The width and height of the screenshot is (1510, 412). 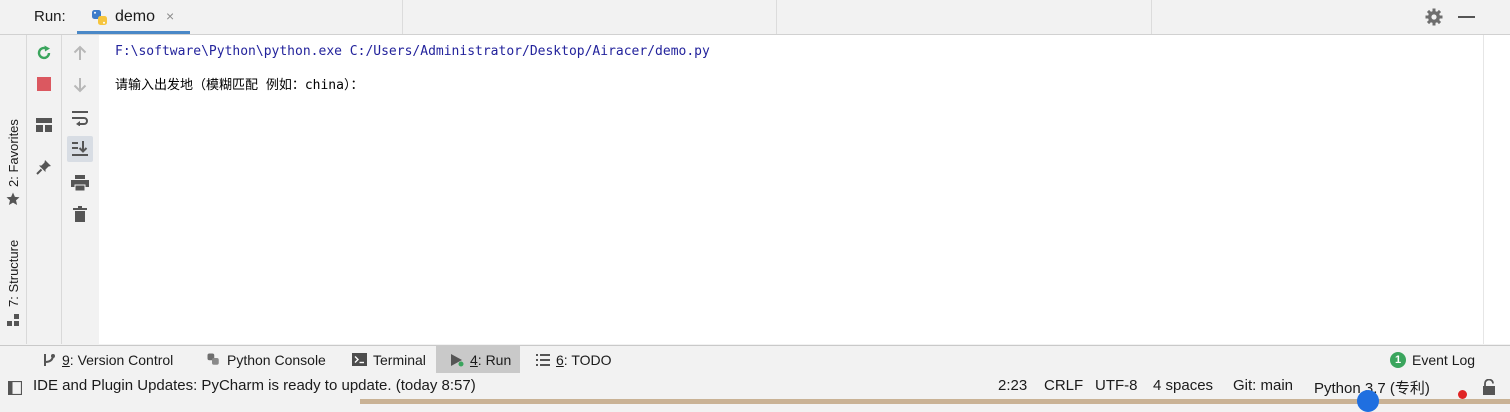 I want to click on console-scrollbar, so click(x=1496, y=189).